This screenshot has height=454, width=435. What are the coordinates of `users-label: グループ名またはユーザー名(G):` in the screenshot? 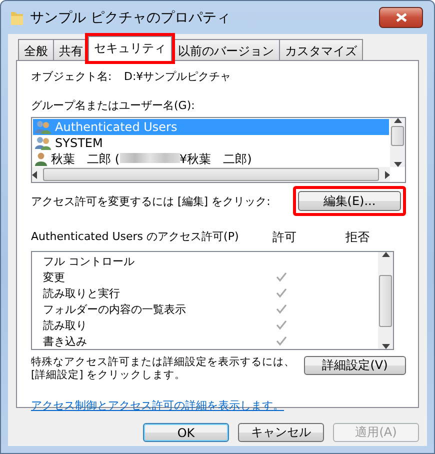 It's located at (113, 105).